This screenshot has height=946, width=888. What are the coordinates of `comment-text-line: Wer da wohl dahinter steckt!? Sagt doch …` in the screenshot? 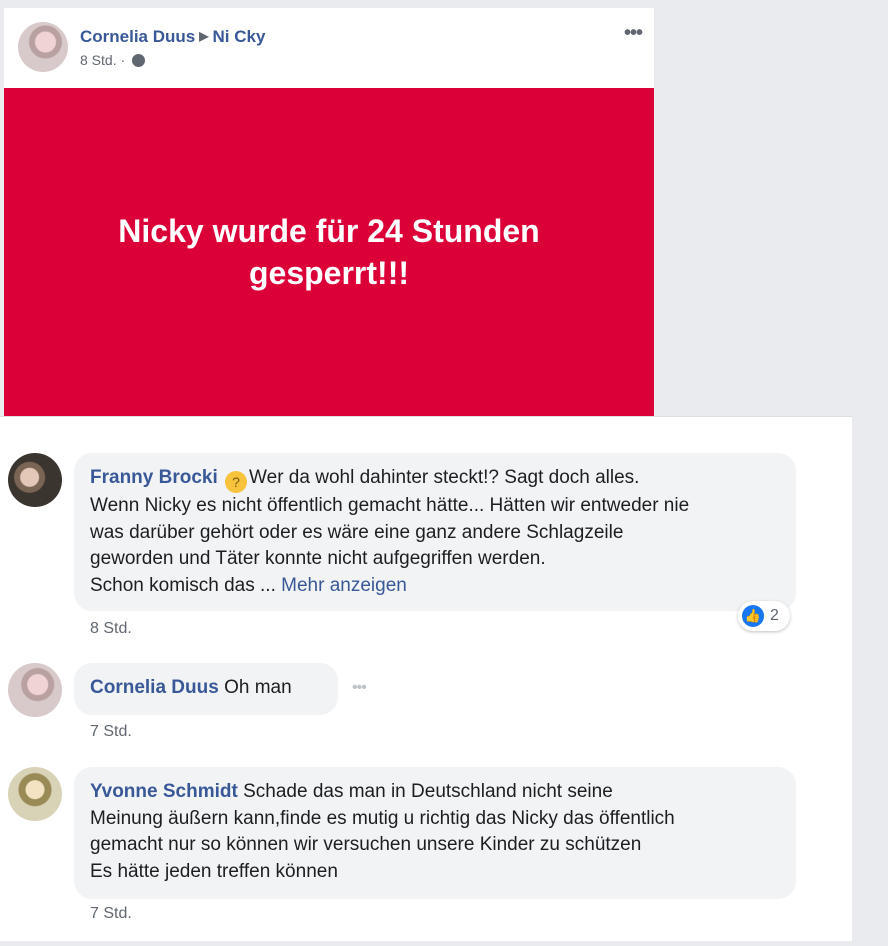 It's located at (444, 477).